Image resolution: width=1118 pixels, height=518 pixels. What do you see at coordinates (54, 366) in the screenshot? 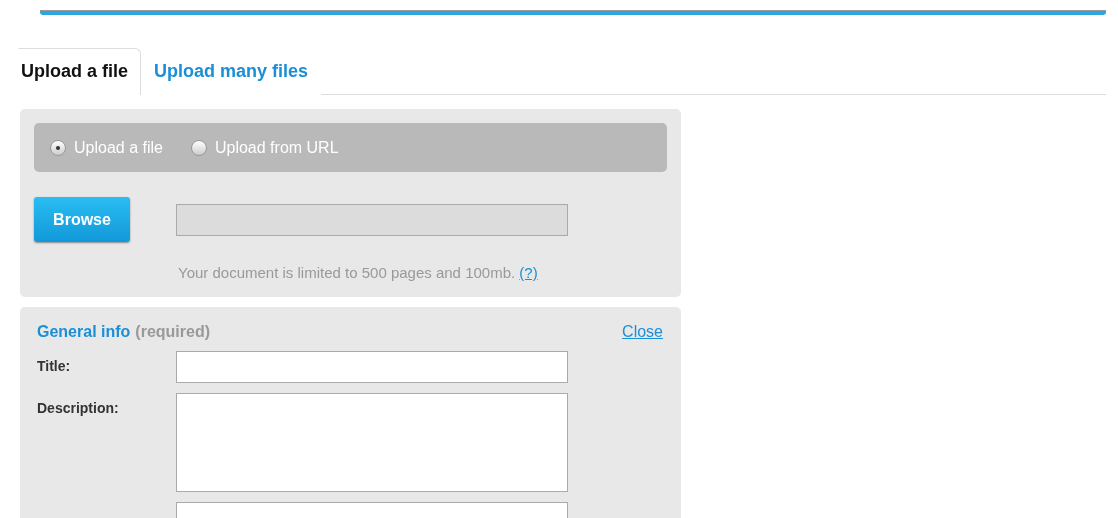
I see `field-label: Title:` at bounding box center [54, 366].